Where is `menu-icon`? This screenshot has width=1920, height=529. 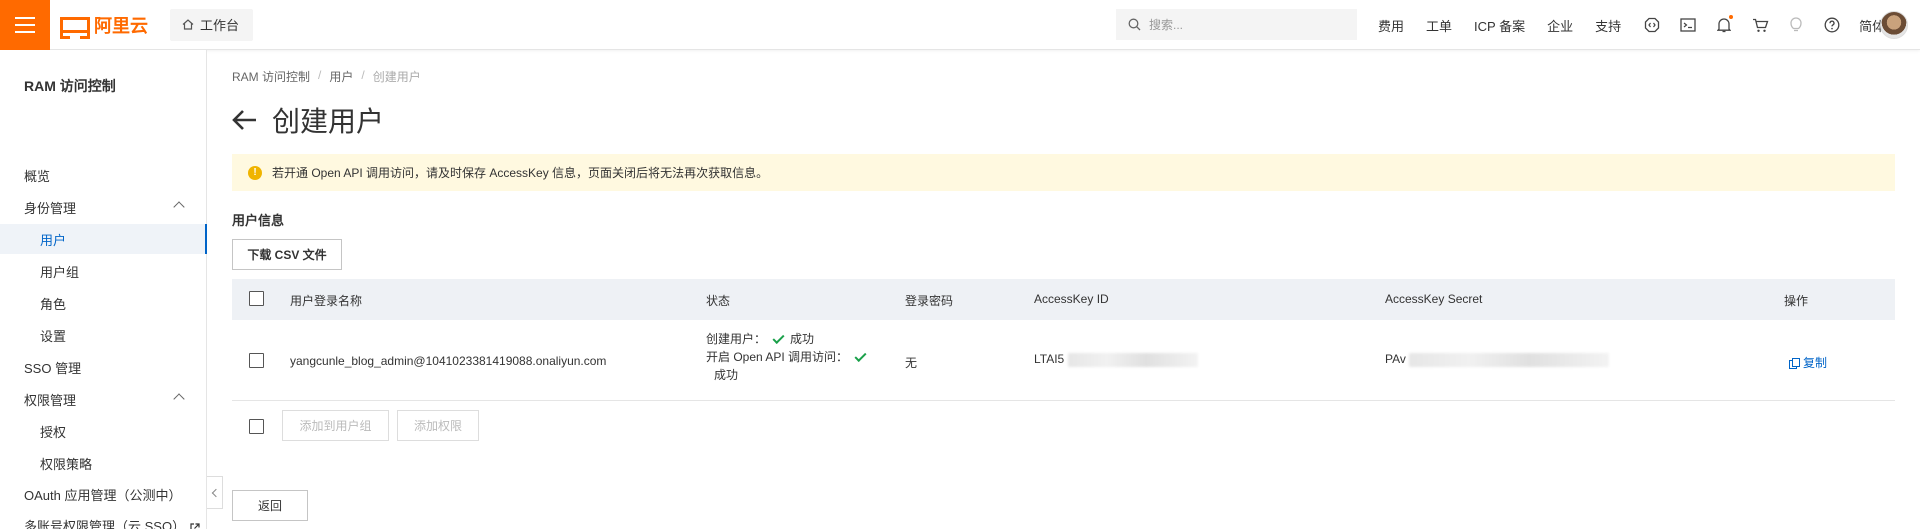 menu-icon is located at coordinates (25, 25).